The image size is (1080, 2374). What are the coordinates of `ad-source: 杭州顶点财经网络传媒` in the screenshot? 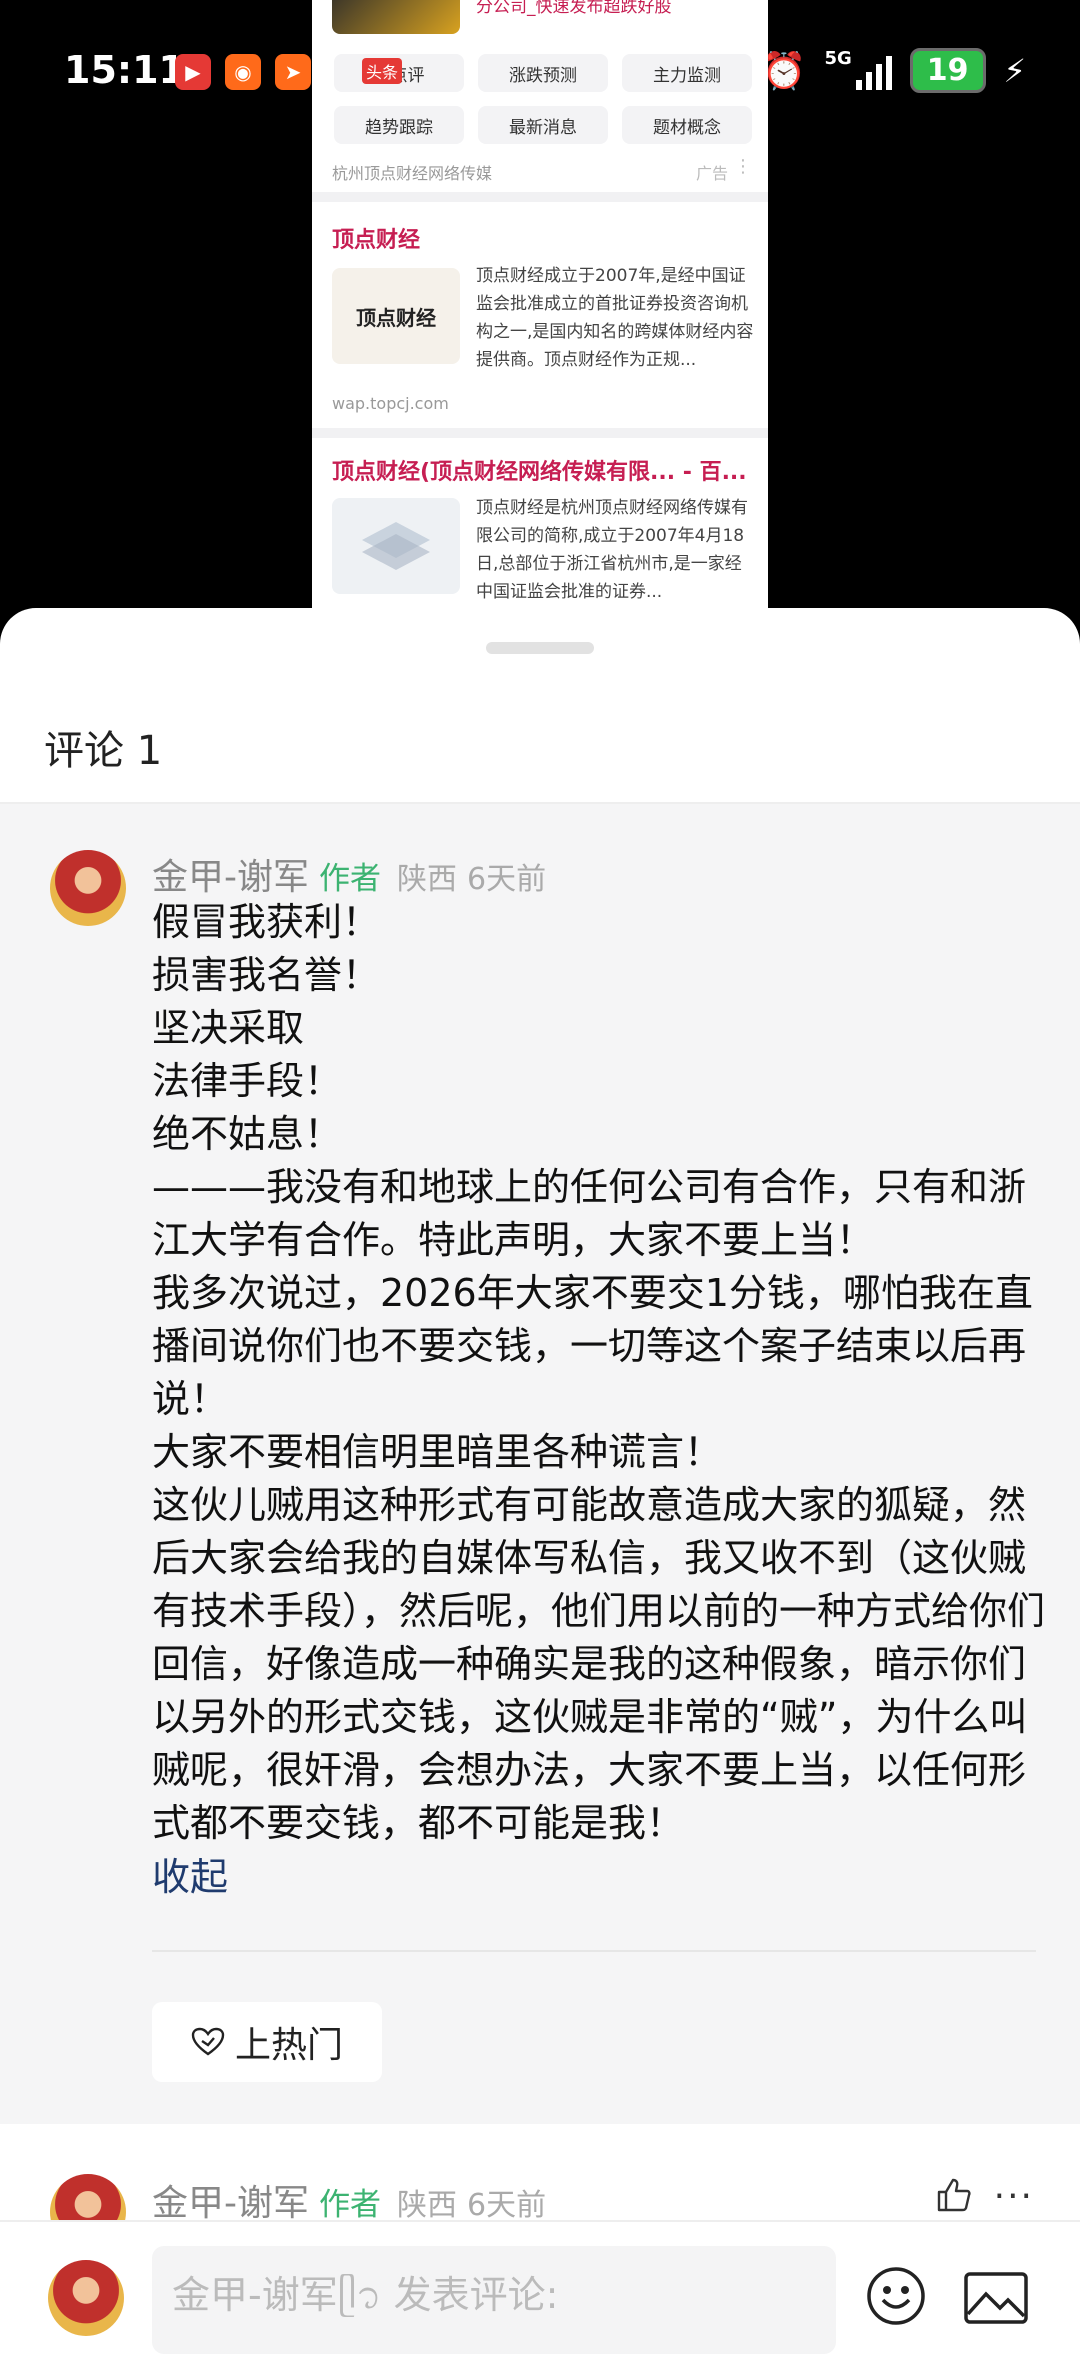 It's located at (412, 173).